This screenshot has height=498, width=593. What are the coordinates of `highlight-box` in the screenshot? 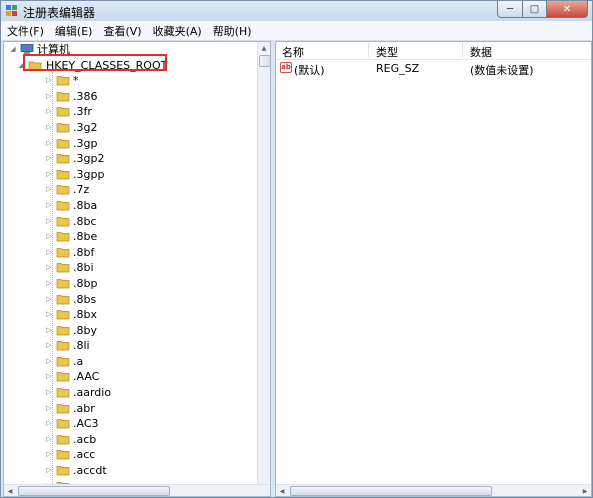 It's located at (95, 62).